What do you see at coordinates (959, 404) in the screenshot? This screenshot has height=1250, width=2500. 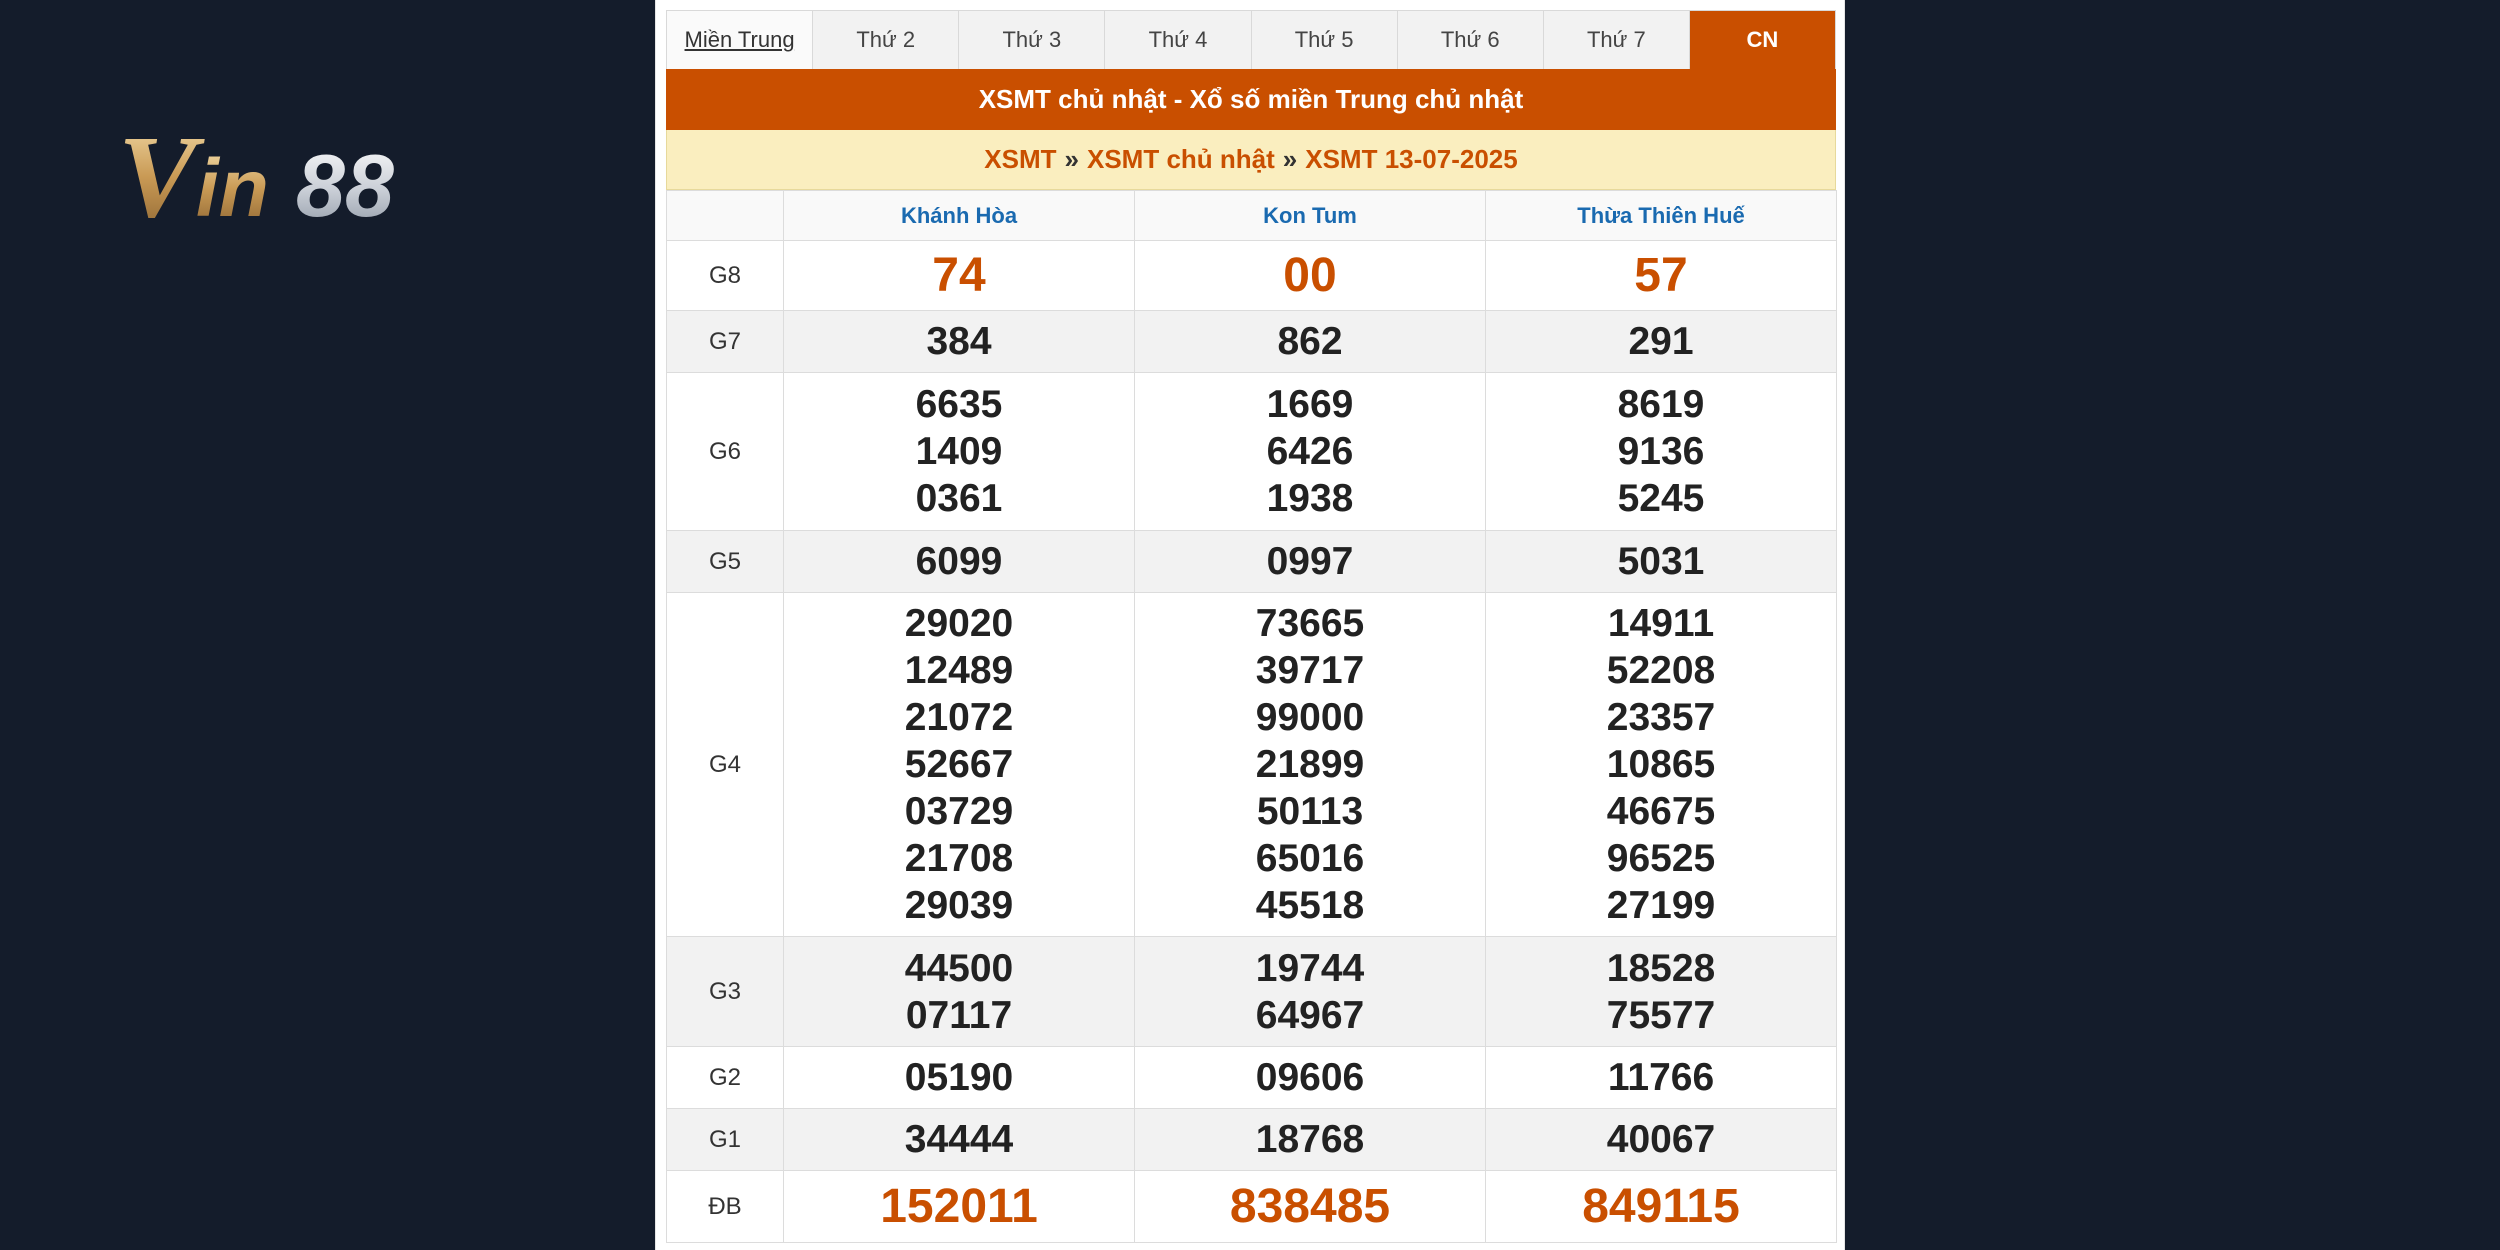 I see `result-number: 6635` at bounding box center [959, 404].